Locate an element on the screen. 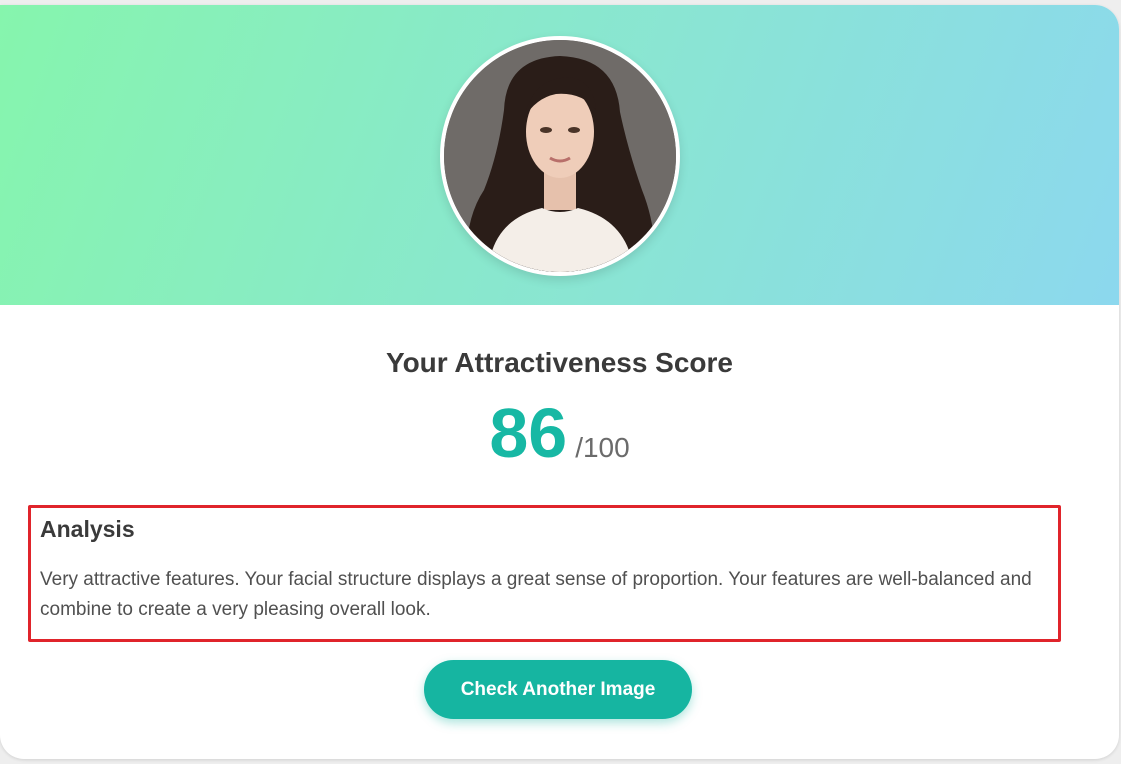 The width and height of the screenshot is (1121, 764). score-display: 86/100 is located at coordinates (559, 433).